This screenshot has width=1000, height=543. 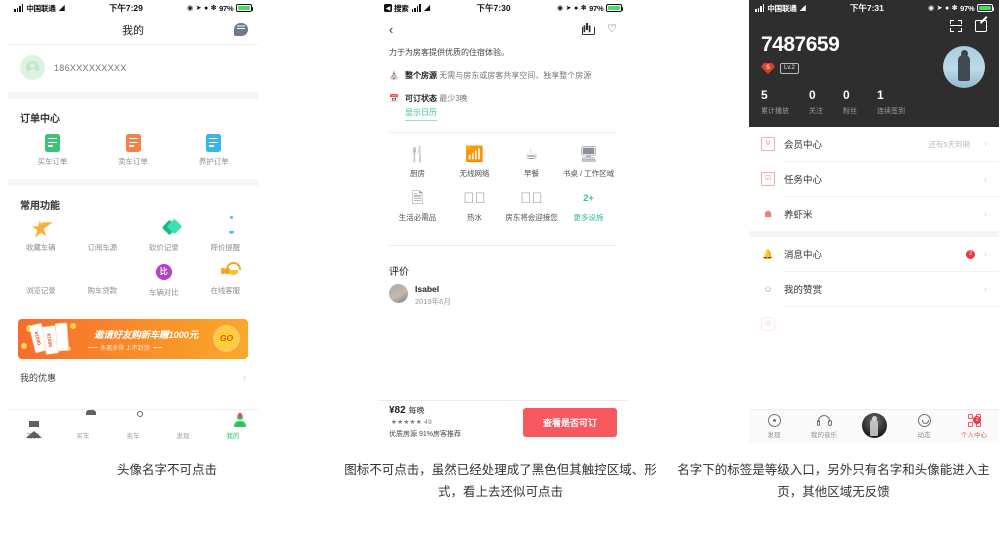 I want to click on amenity-label: 无线网络, so click(x=474, y=173).